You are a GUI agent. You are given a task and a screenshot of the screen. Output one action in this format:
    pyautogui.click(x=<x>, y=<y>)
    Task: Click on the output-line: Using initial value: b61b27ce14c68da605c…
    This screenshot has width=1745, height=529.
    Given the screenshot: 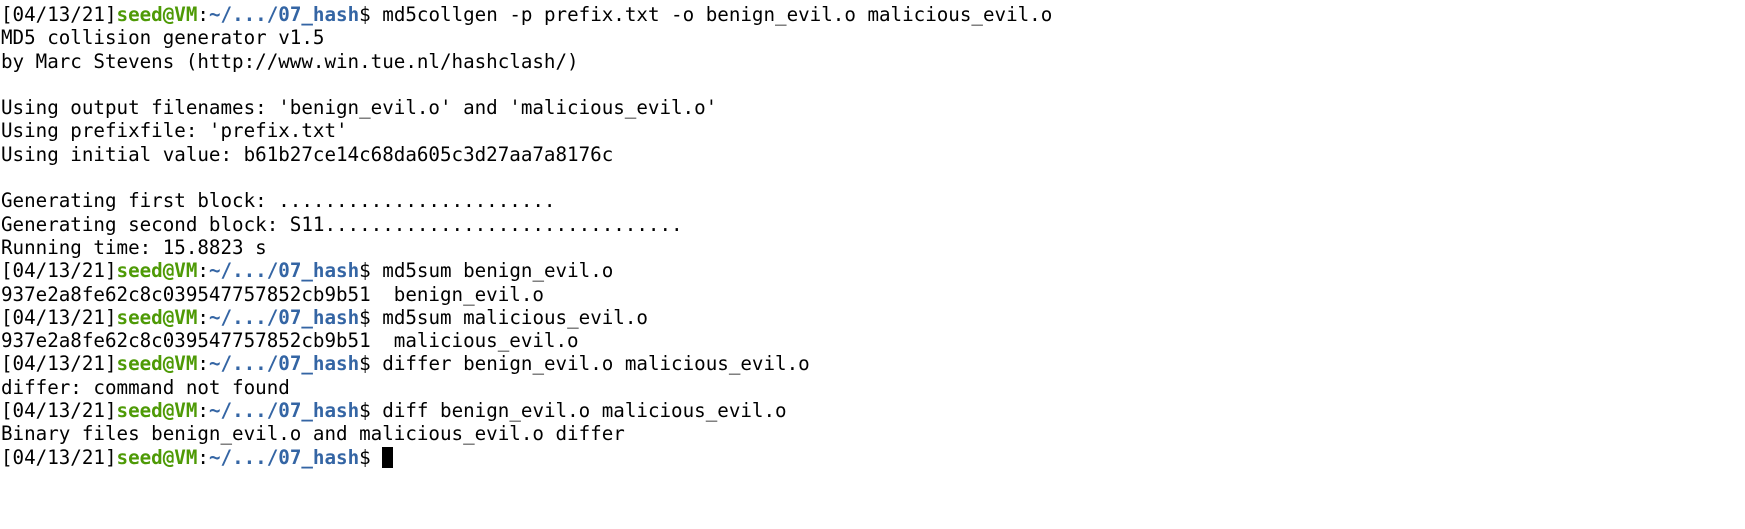 What is the action you would take?
    pyautogui.click(x=526, y=154)
    